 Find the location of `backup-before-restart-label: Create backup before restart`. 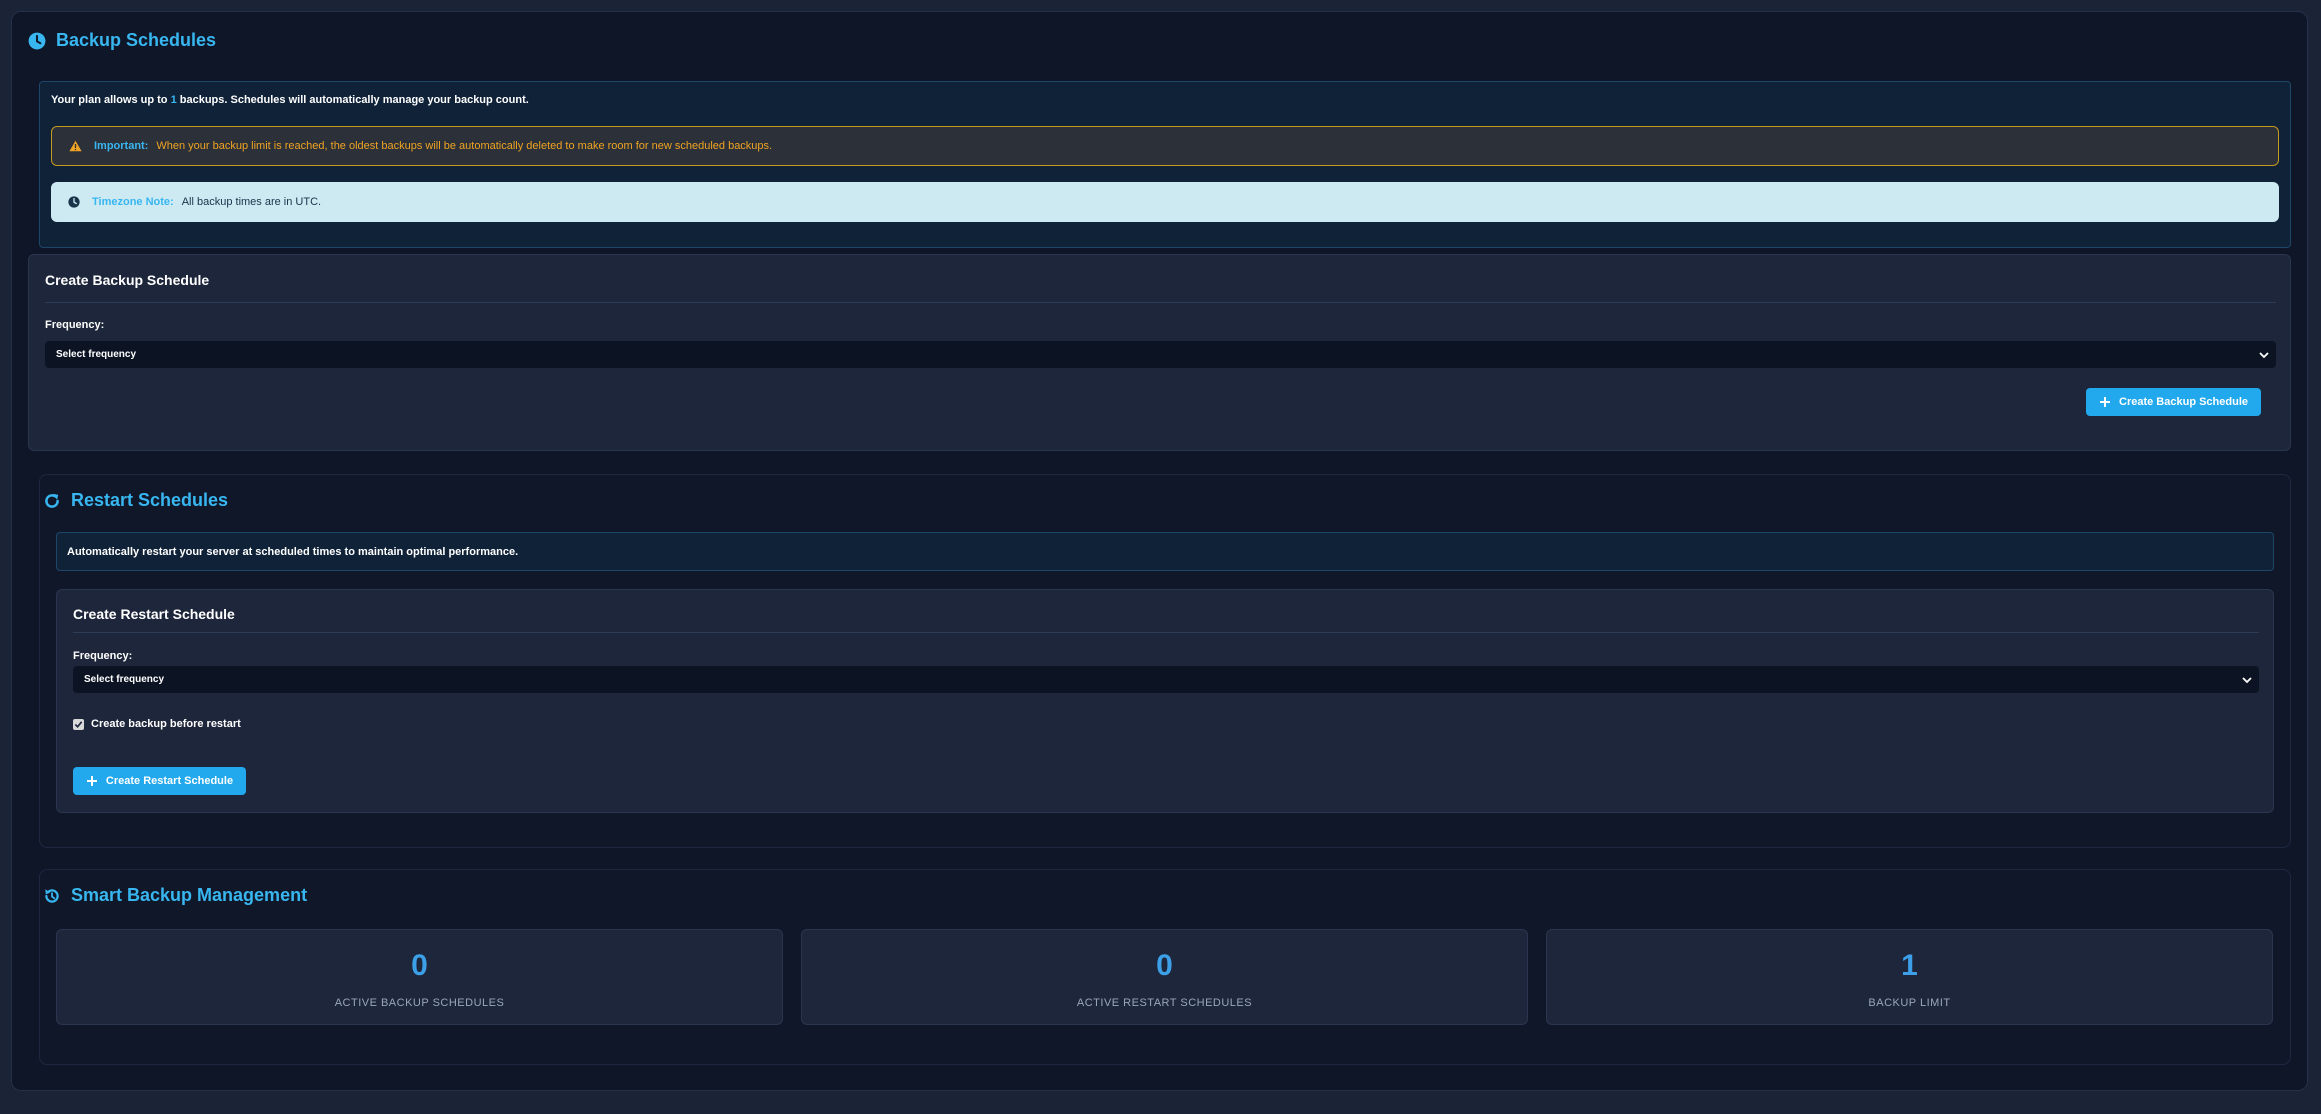

backup-before-restart-label: Create backup before restart is located at coordinates (166, 724).